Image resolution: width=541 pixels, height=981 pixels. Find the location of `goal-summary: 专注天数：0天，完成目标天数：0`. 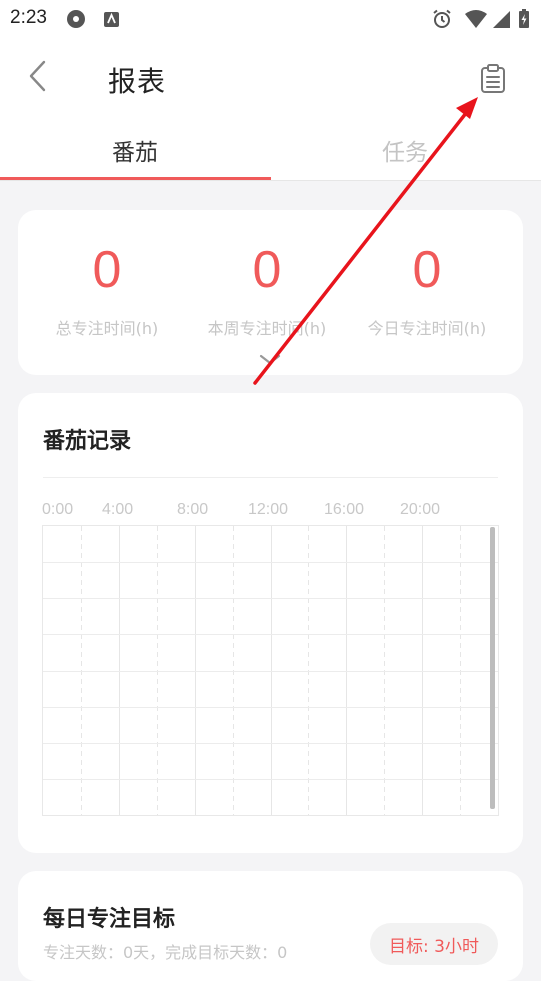

goal-summary: 专注天数：0天，完成目标天数：0 is located at coordinates (165, 952).